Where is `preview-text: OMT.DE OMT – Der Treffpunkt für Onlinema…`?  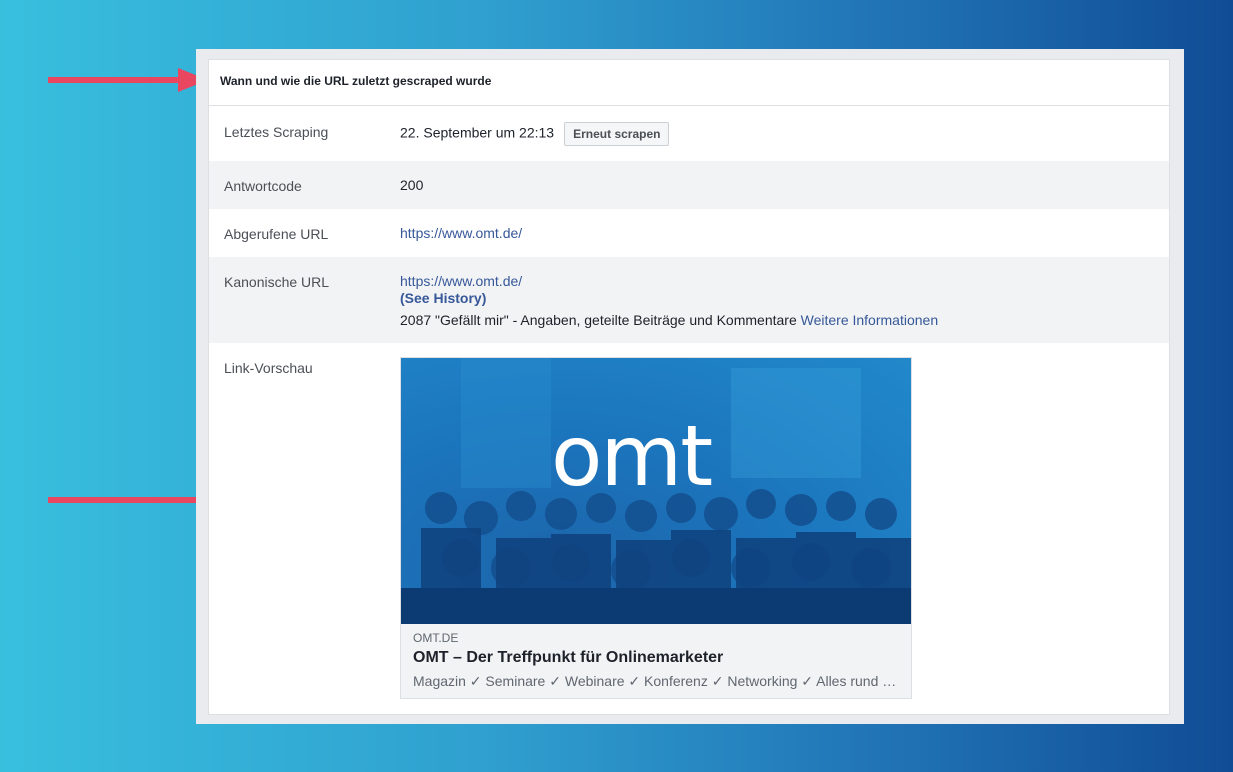
preview-text: OMT.DE OMT – Der Treffpunkt für Onlinema… is located at coordinates (656, 660).